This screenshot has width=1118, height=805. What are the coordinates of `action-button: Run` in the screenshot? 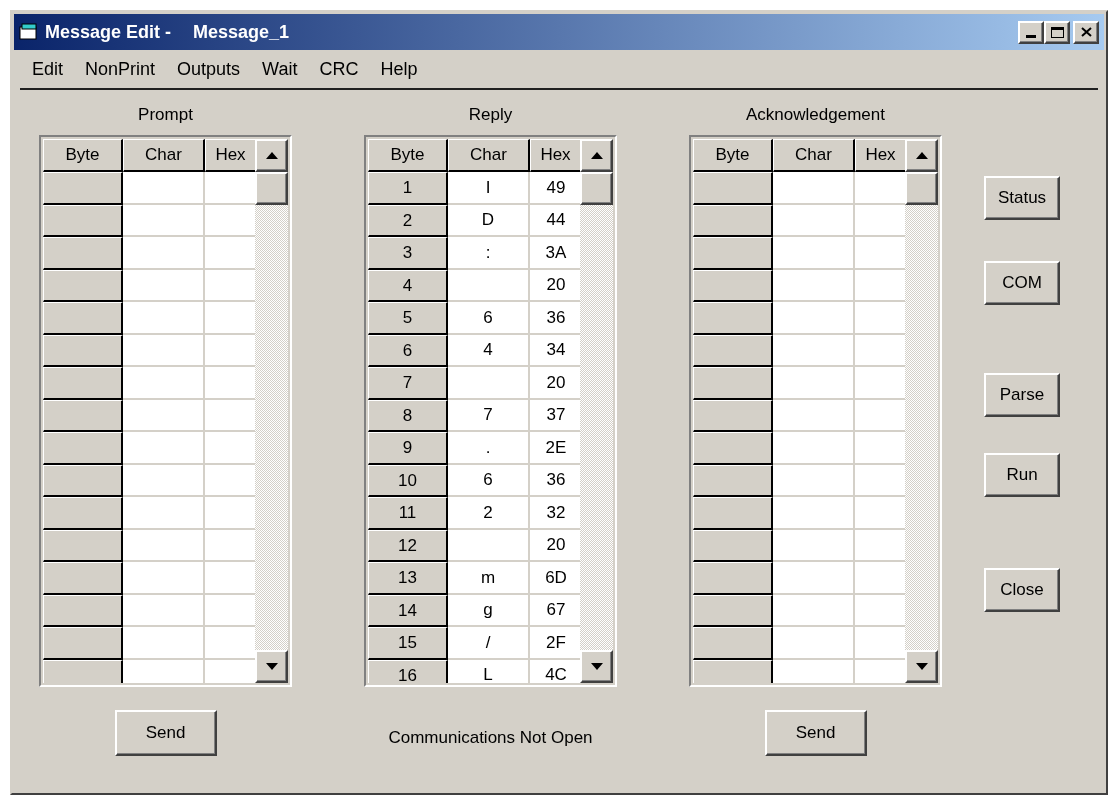 It's located at (1022, 475).